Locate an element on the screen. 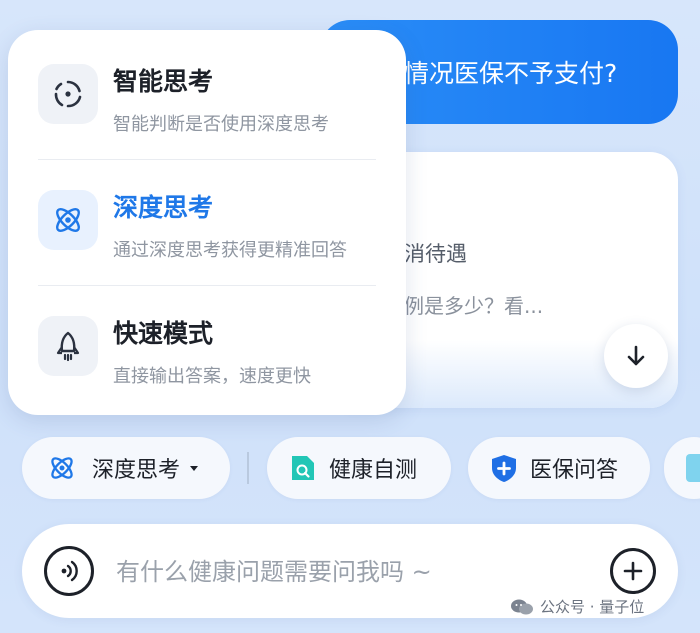  plus-icon is located at coordinates (633, 571).